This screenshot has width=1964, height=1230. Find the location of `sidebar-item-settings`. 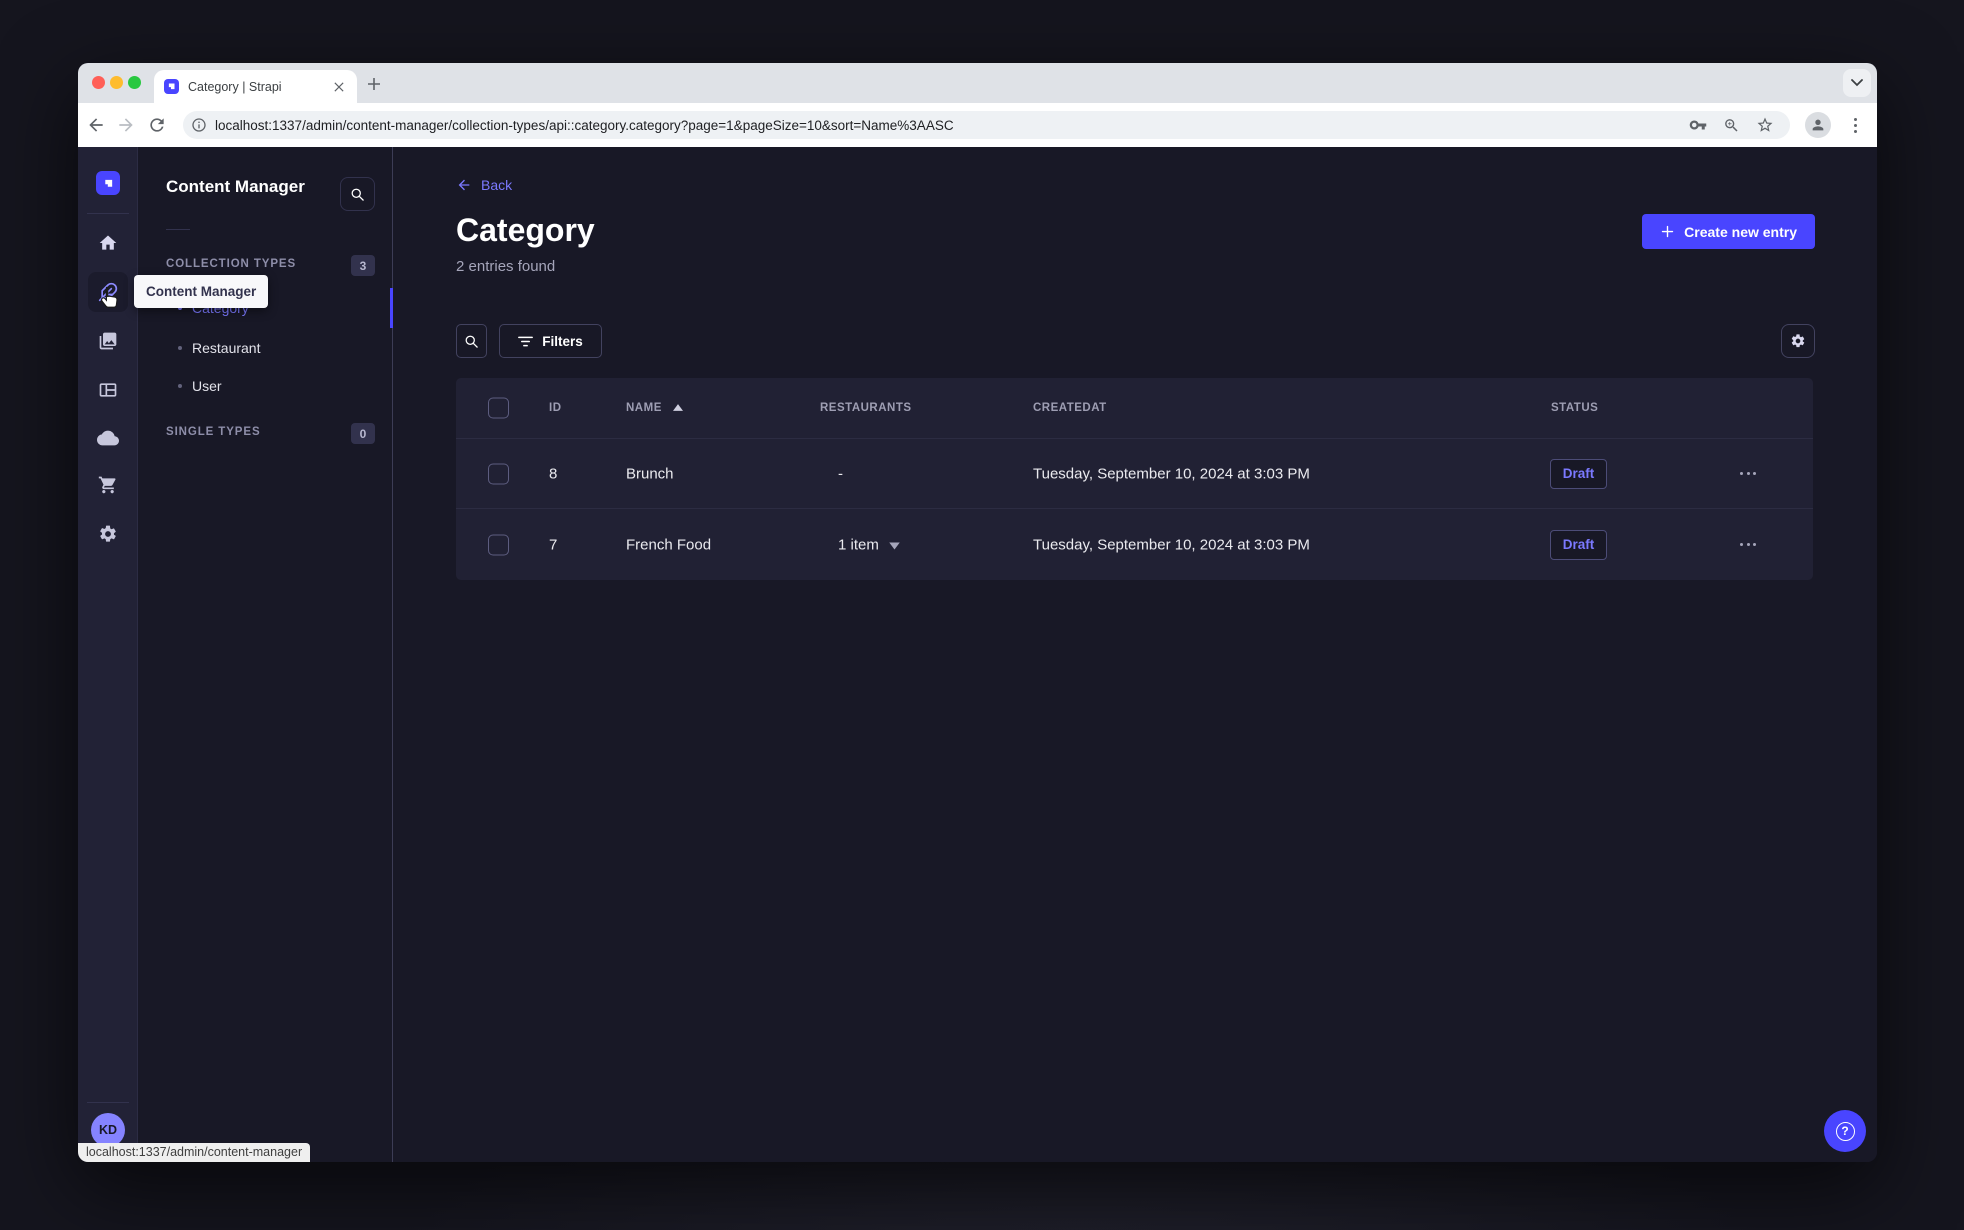

sidebar-item-settings is located at coordinates (108, 534).